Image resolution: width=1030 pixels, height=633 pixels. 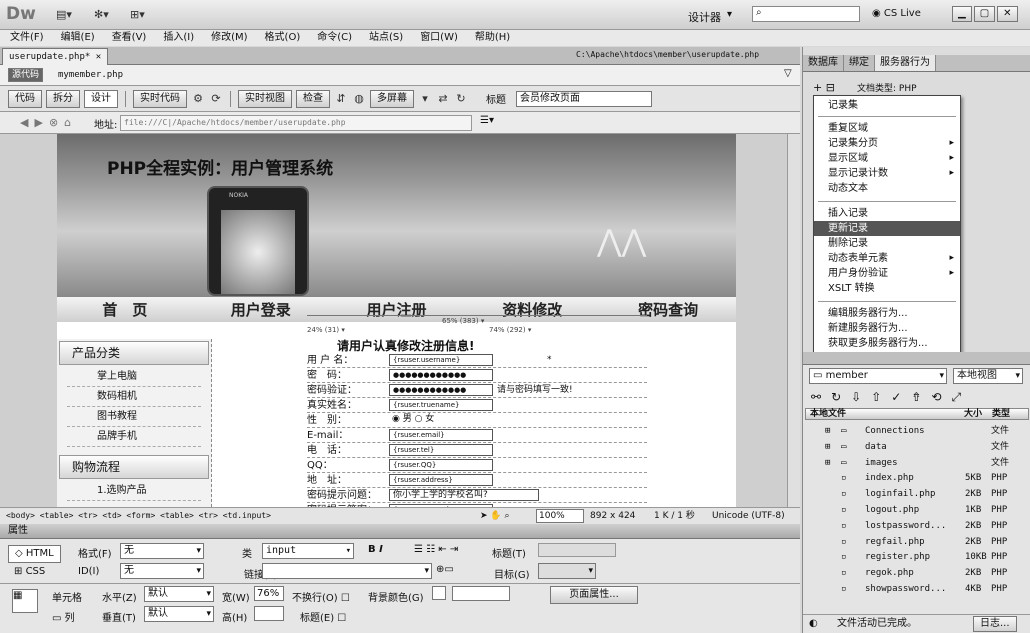 What do you see at coordinates (64, 15) in the screenshot?
I see `layout-icon: ▤▾` at bounding box center [64, 15].